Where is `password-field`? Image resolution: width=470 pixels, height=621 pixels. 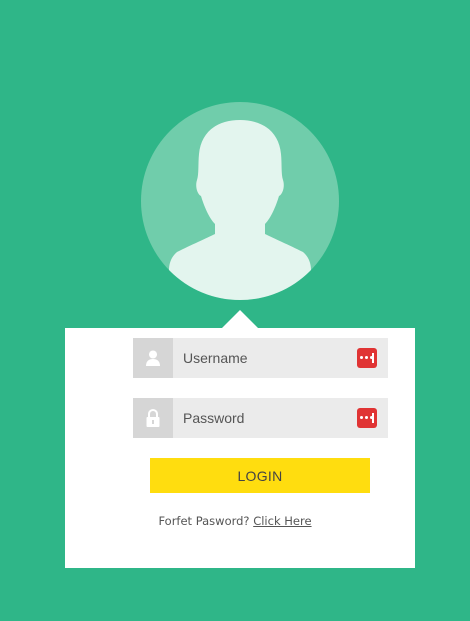
password-field is located at coordinates (260, 418).